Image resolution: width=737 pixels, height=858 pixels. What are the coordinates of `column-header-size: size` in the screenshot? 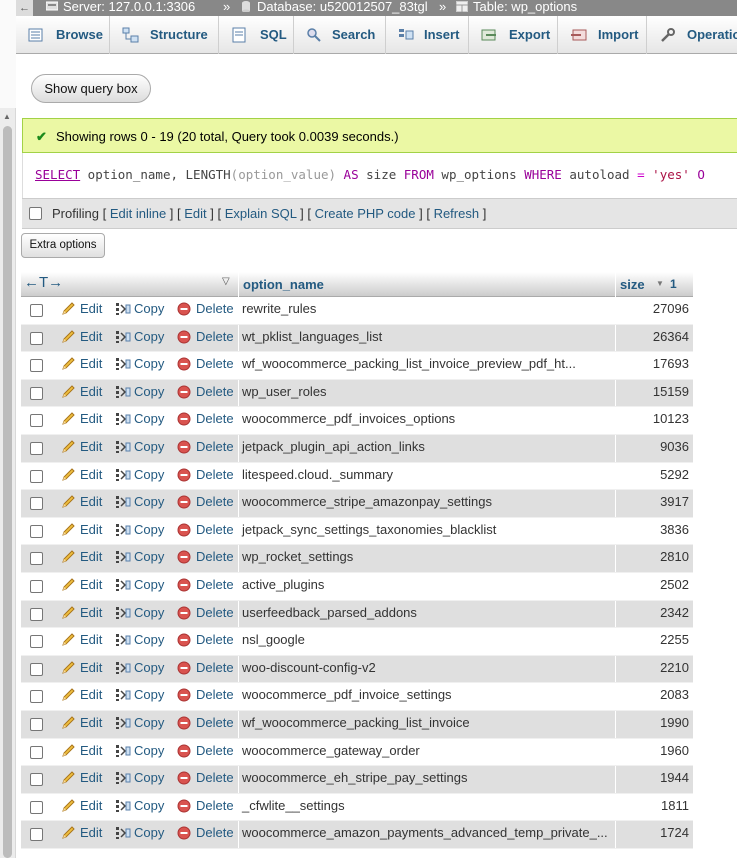 It's located at (632, 284).